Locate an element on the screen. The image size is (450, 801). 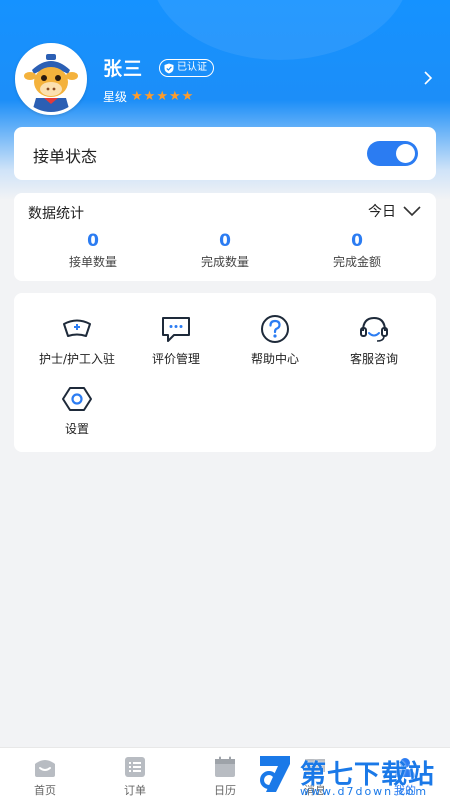
order-status-label: 接单状态 is located at coordinates (65, 156).